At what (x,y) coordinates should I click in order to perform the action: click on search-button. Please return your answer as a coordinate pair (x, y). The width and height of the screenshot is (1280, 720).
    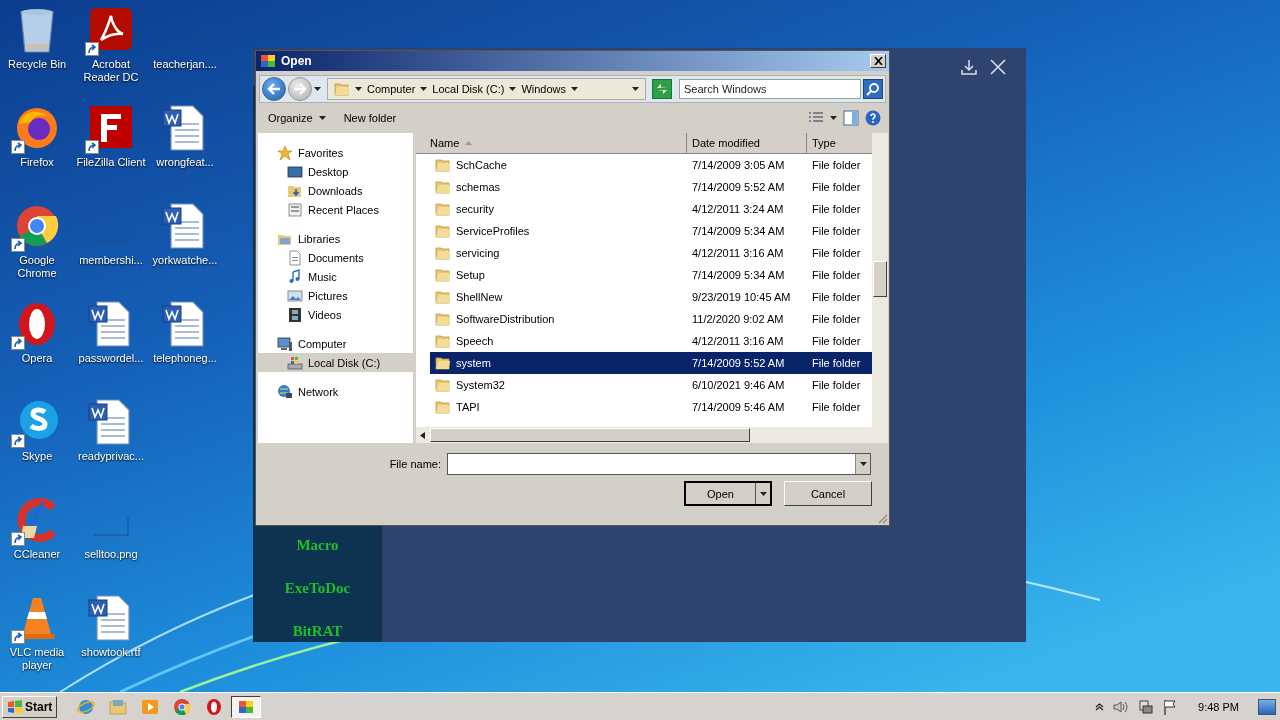
    Looking at the image, I should click on (873, 89).